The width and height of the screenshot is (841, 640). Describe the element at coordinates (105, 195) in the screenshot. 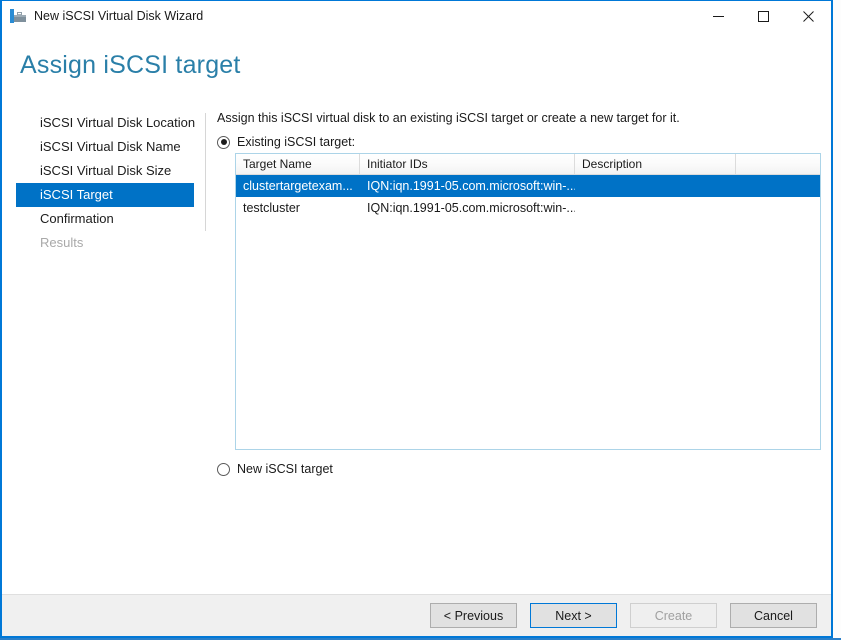

I see `sidebar-item-iscsi-target: iSCSI Target` at that location.